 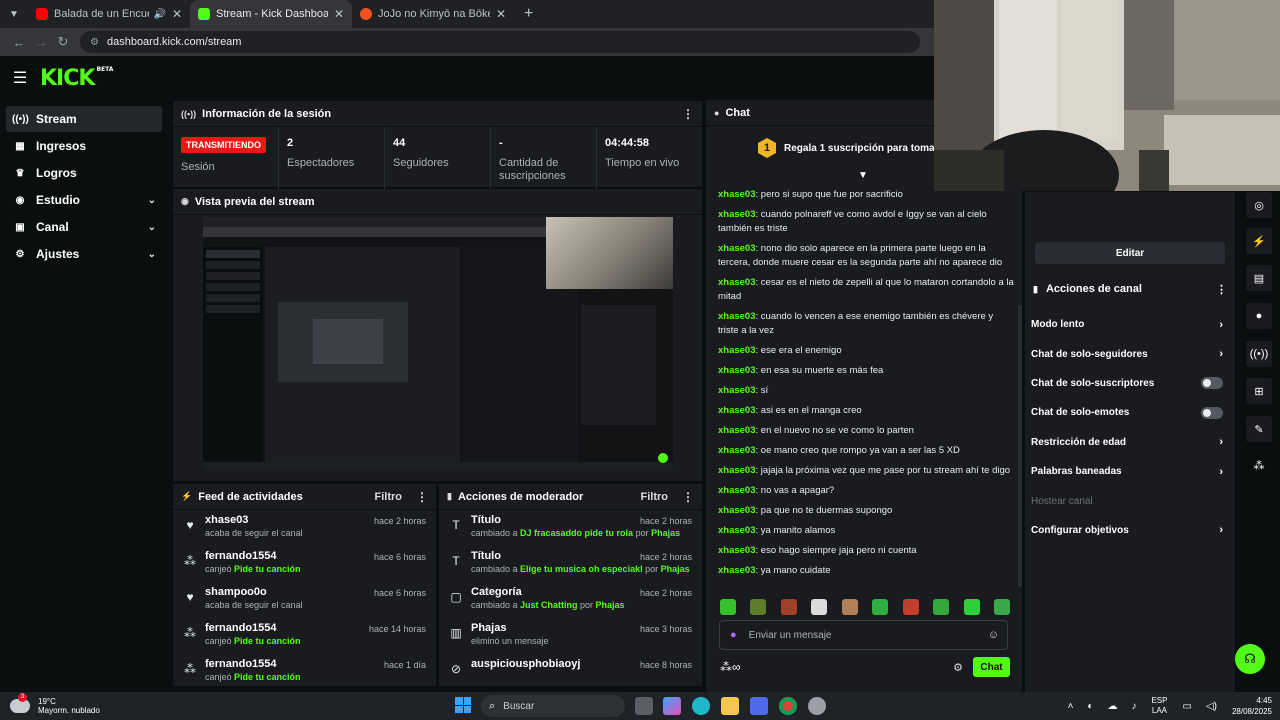 What do you see at coordinates (1130, 353) in the screenshot?
I see `channel-action-item: Chat de solo-seguidores ›` at bounding box center [1130, 353].